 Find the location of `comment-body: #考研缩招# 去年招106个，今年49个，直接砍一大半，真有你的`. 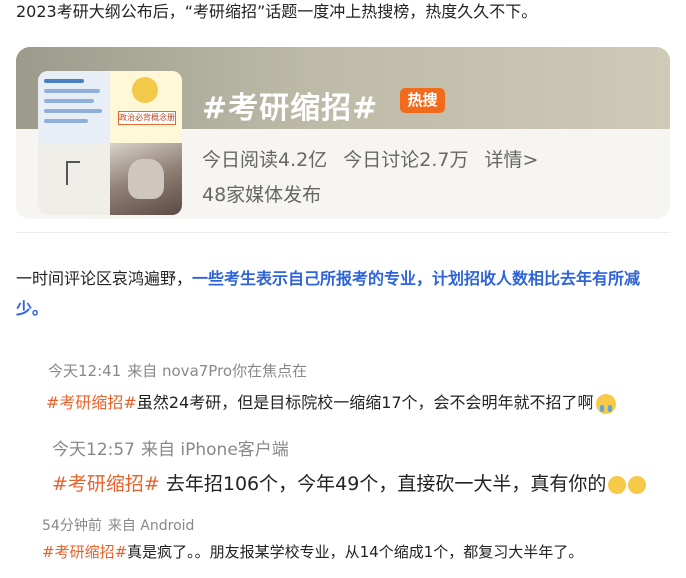

comment-body: #考研缩招# 去年招106个，今年49个，直接砍一大半，真有你的 is located at coordinates (349, 482).